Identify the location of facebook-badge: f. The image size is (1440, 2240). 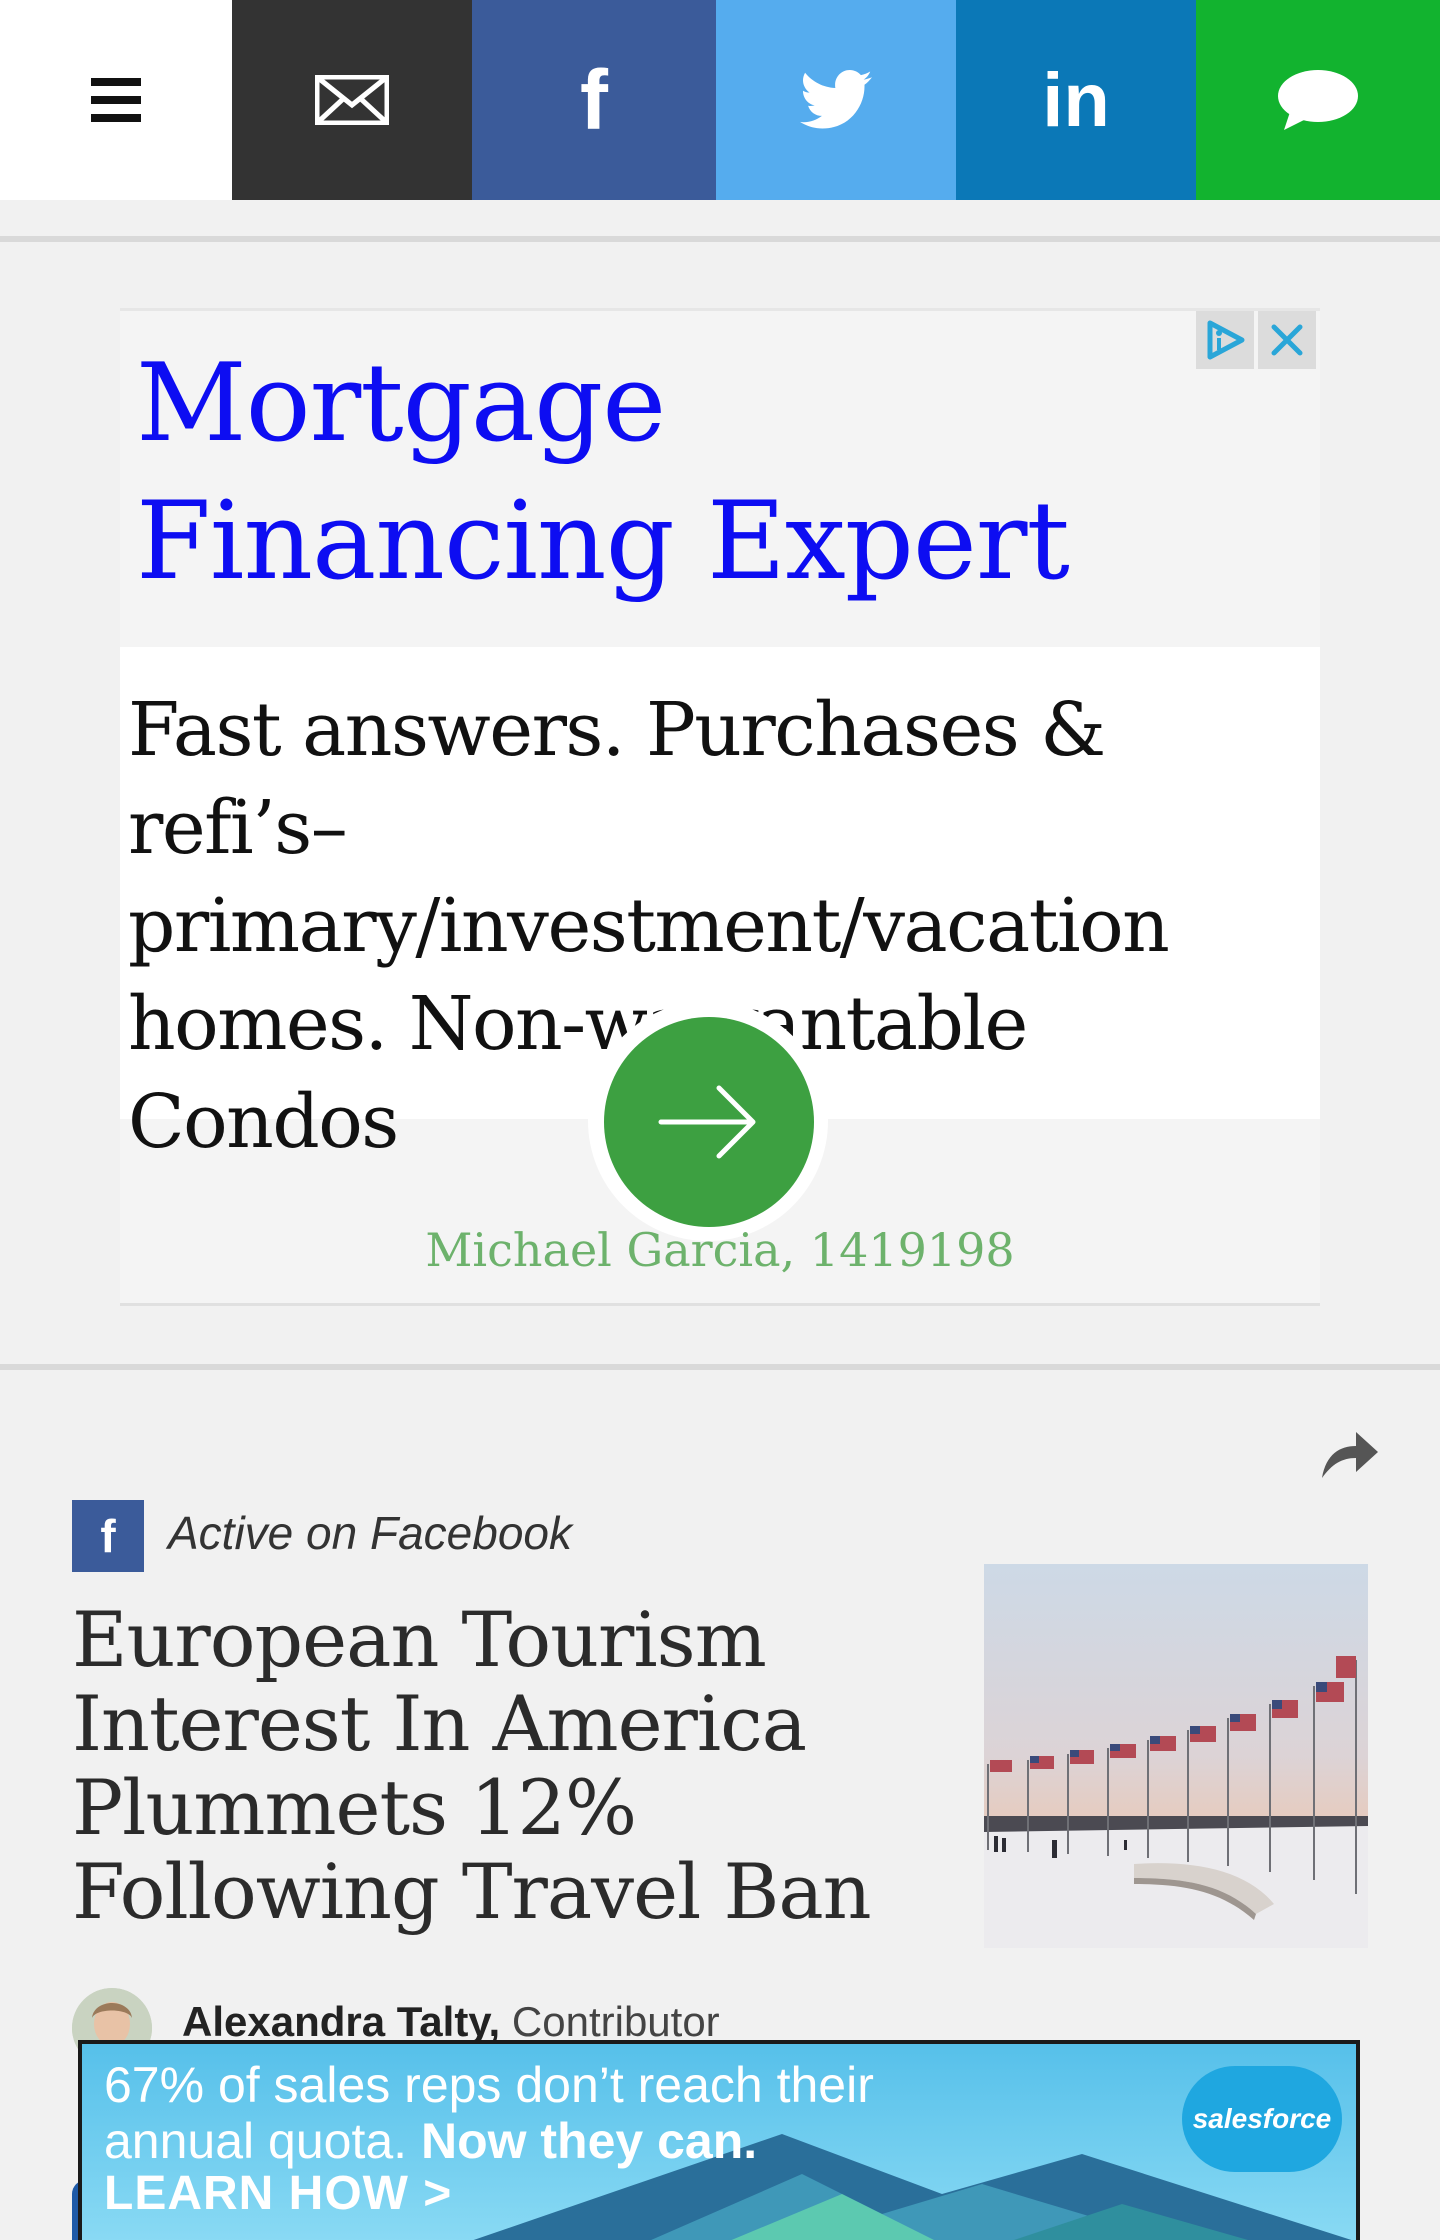
(108, 1536).